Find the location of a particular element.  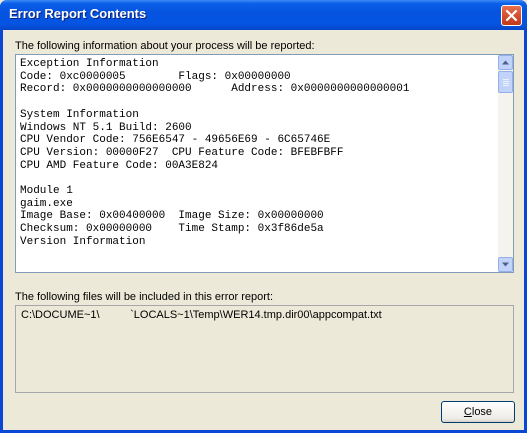

scroll-down-button is located at coordinates (505, 264).